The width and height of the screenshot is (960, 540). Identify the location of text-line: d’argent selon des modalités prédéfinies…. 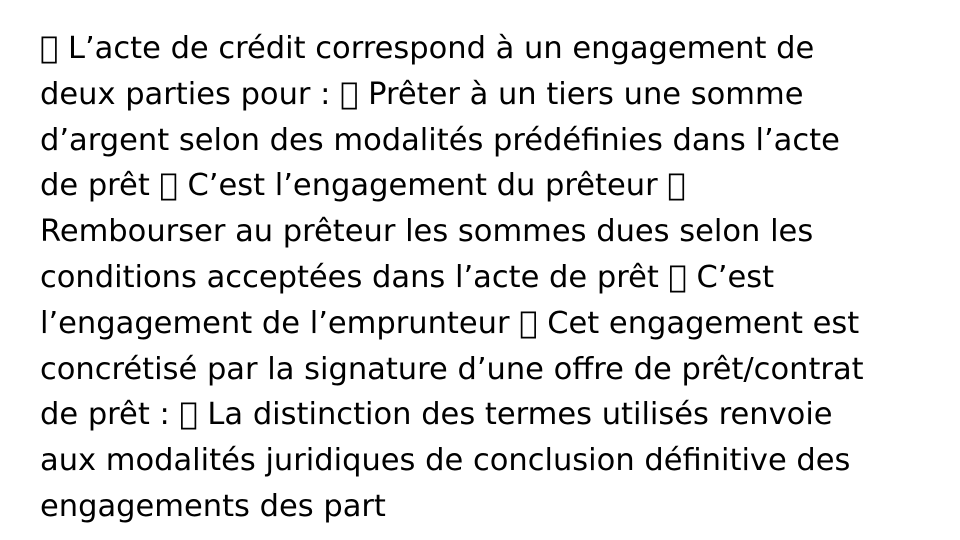
(440, 140).